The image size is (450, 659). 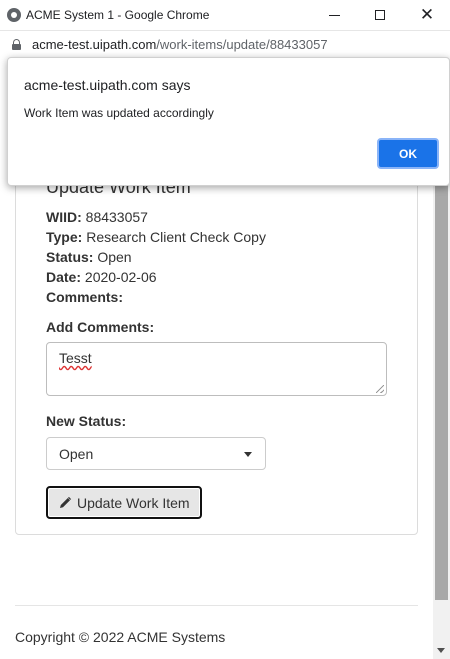 What do you see at coordinates (107, 85) in the screenshot?
I see `dialog-title: acme-test.uipath.com says` at bounding box center [107, 85].